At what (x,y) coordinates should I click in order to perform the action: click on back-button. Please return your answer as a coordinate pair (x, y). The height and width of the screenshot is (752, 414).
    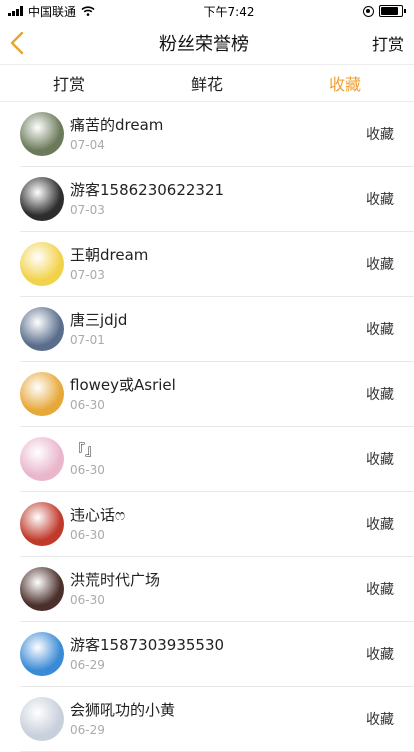
    Looking at the image, I should click on (22, 43).